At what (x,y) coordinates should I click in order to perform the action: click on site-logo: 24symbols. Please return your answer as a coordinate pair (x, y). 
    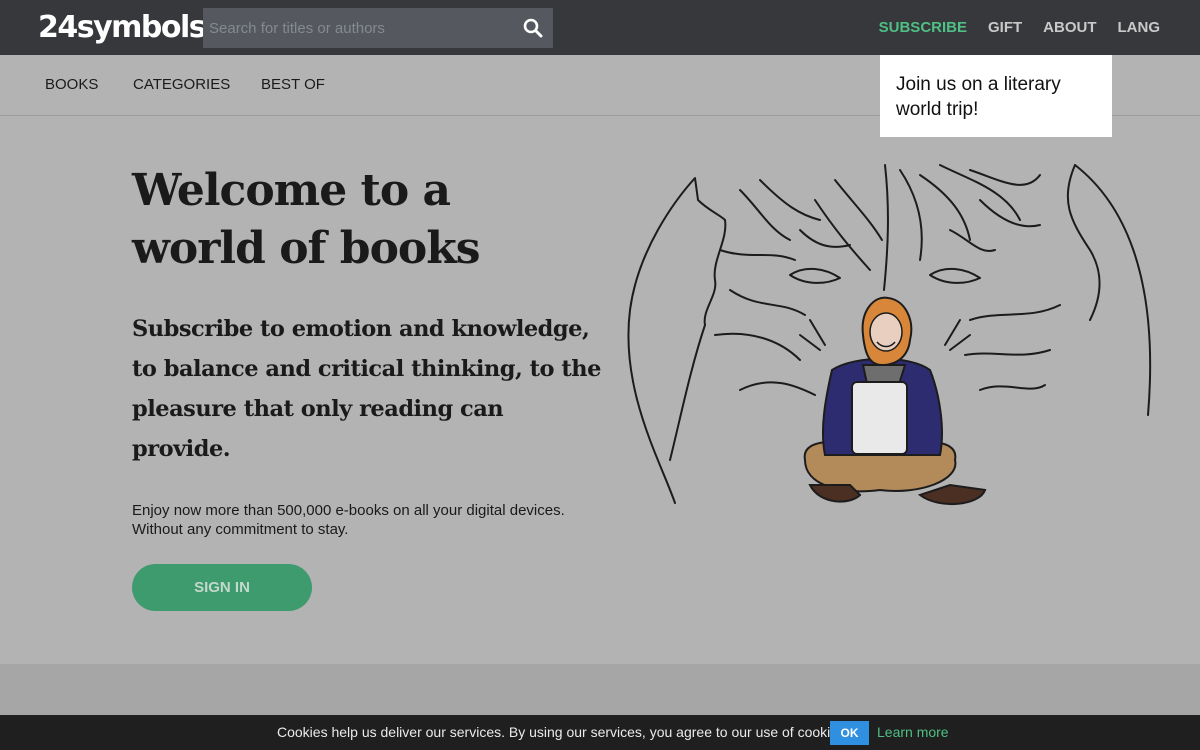
    Looking at the image, I should click on (122, 28).